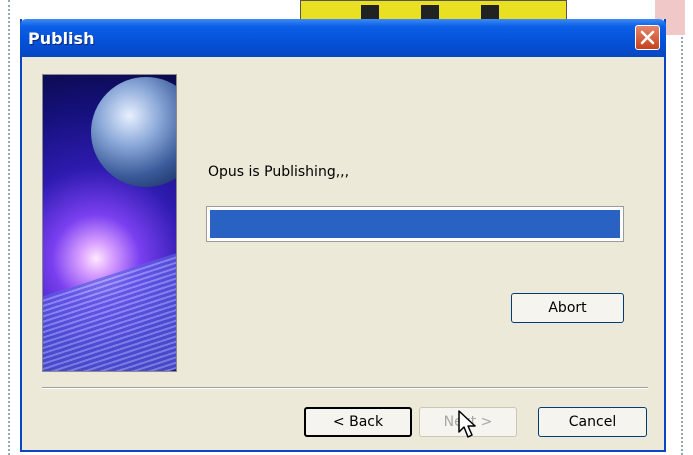 Image resolution: width=693 pixels, height=455 pixels. I want to click on window-title: Publish, so click(61, 38).